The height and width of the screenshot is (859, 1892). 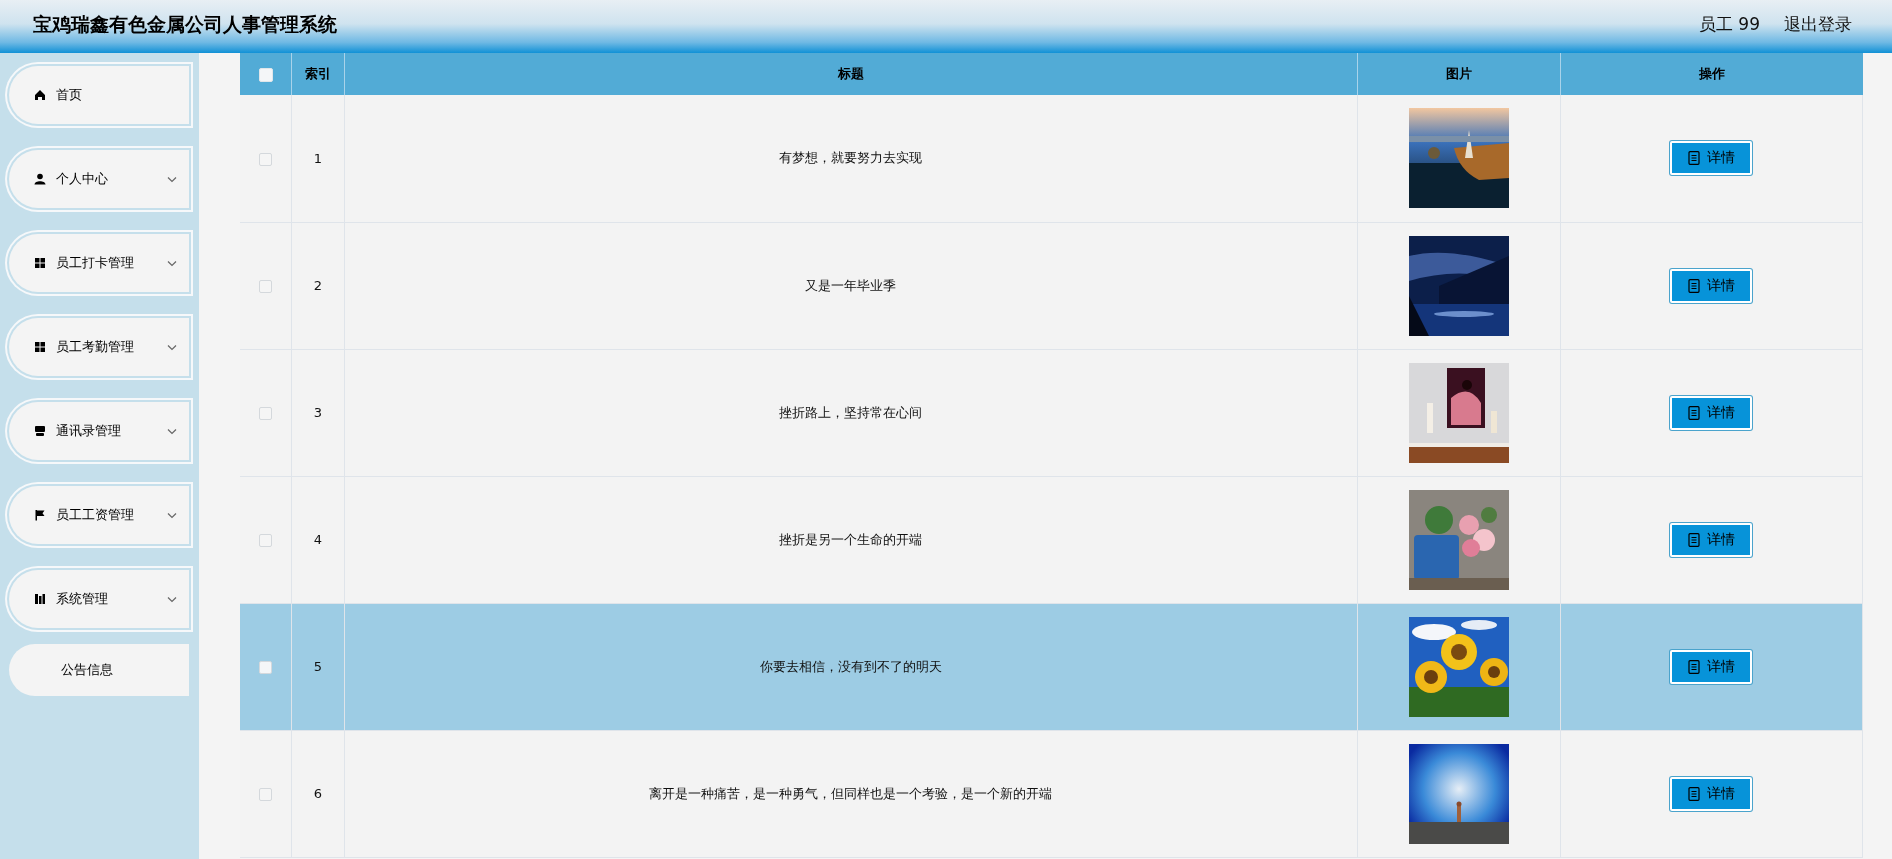 I want to click on table-cell: 有梦想，就要努力去实现, so click(x=851, y=158).